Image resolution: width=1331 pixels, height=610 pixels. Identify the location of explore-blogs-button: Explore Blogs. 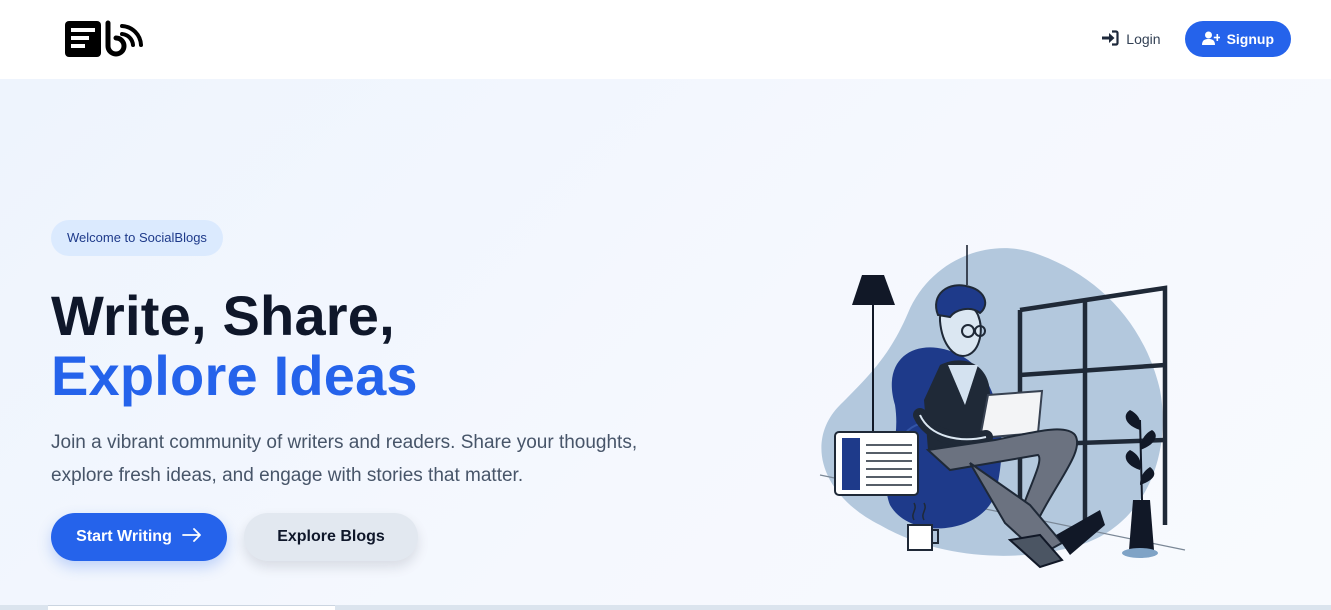
(331, 537).